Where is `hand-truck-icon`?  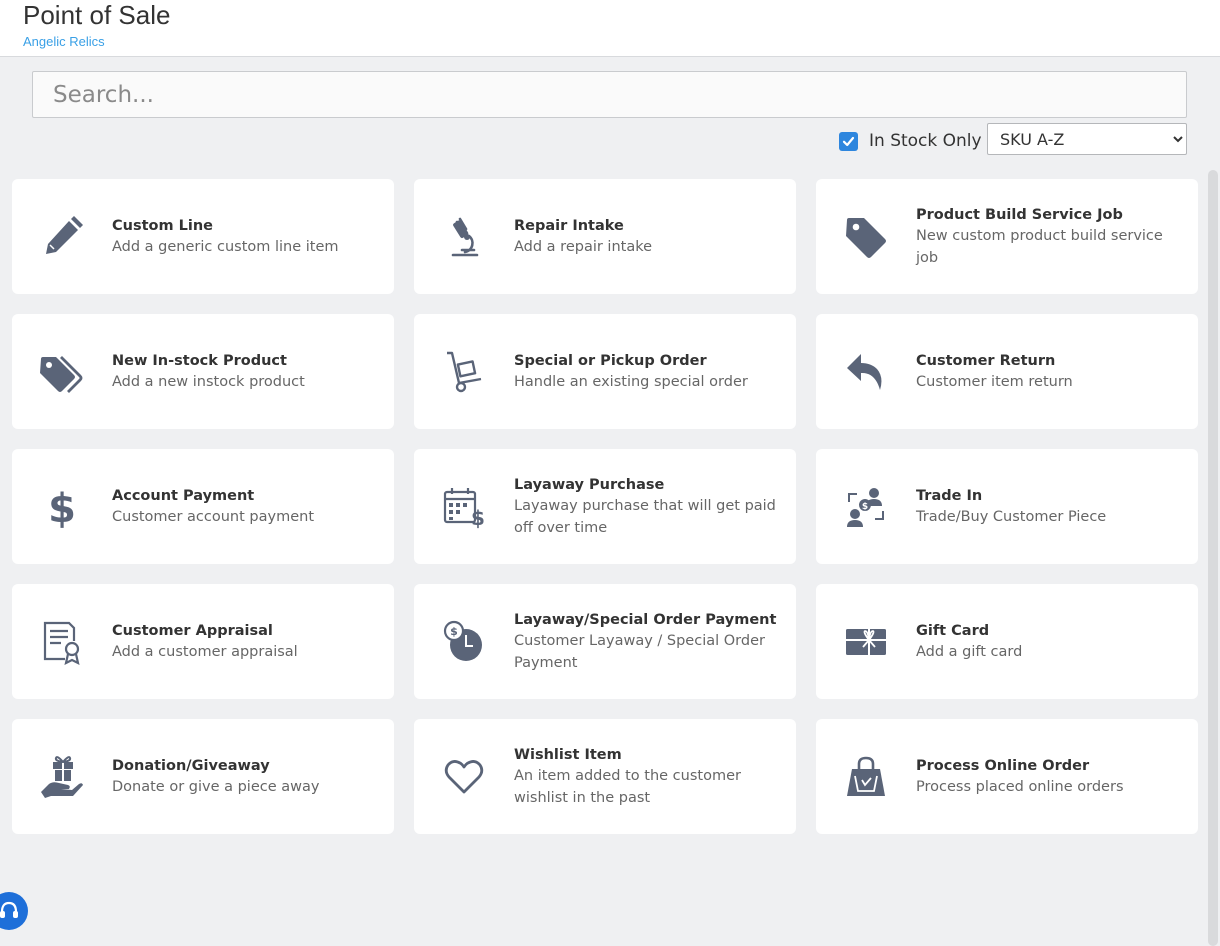 hand-truck-icon is located at coordinates (464, 371).